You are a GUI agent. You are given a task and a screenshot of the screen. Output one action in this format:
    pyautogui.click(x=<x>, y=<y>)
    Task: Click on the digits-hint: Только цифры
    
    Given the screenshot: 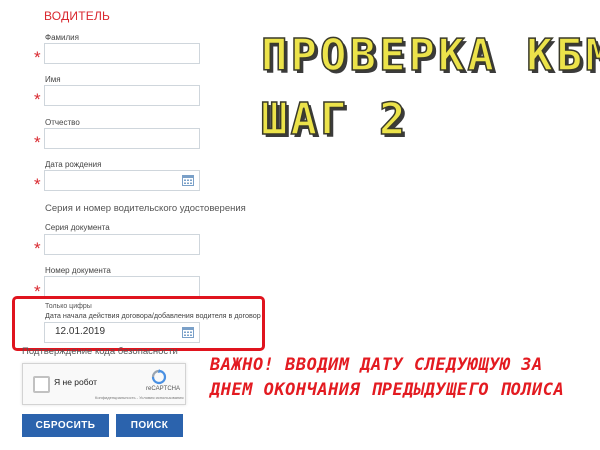 What is the action you would take?
    pyautogui.click(x=68, y=306)
    